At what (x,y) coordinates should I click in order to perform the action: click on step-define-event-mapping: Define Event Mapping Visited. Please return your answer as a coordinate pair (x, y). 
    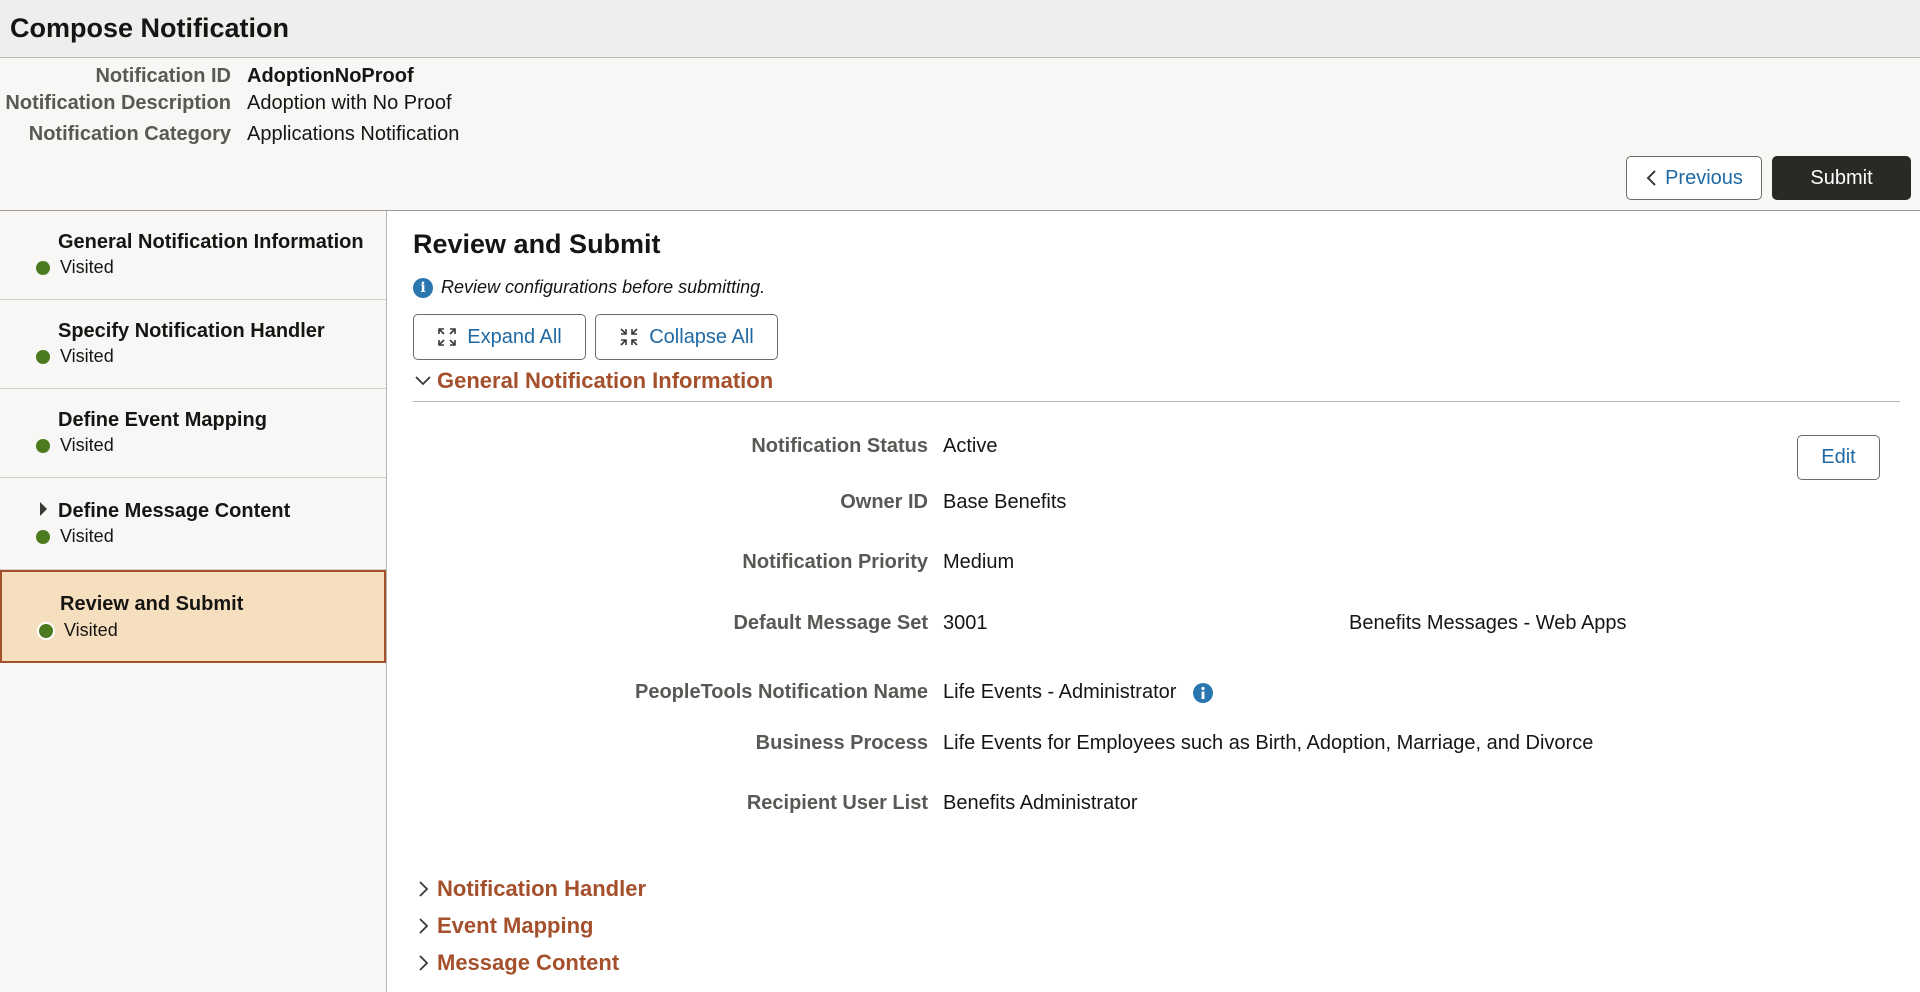
    Looking at the image, I should click on (193, 433).